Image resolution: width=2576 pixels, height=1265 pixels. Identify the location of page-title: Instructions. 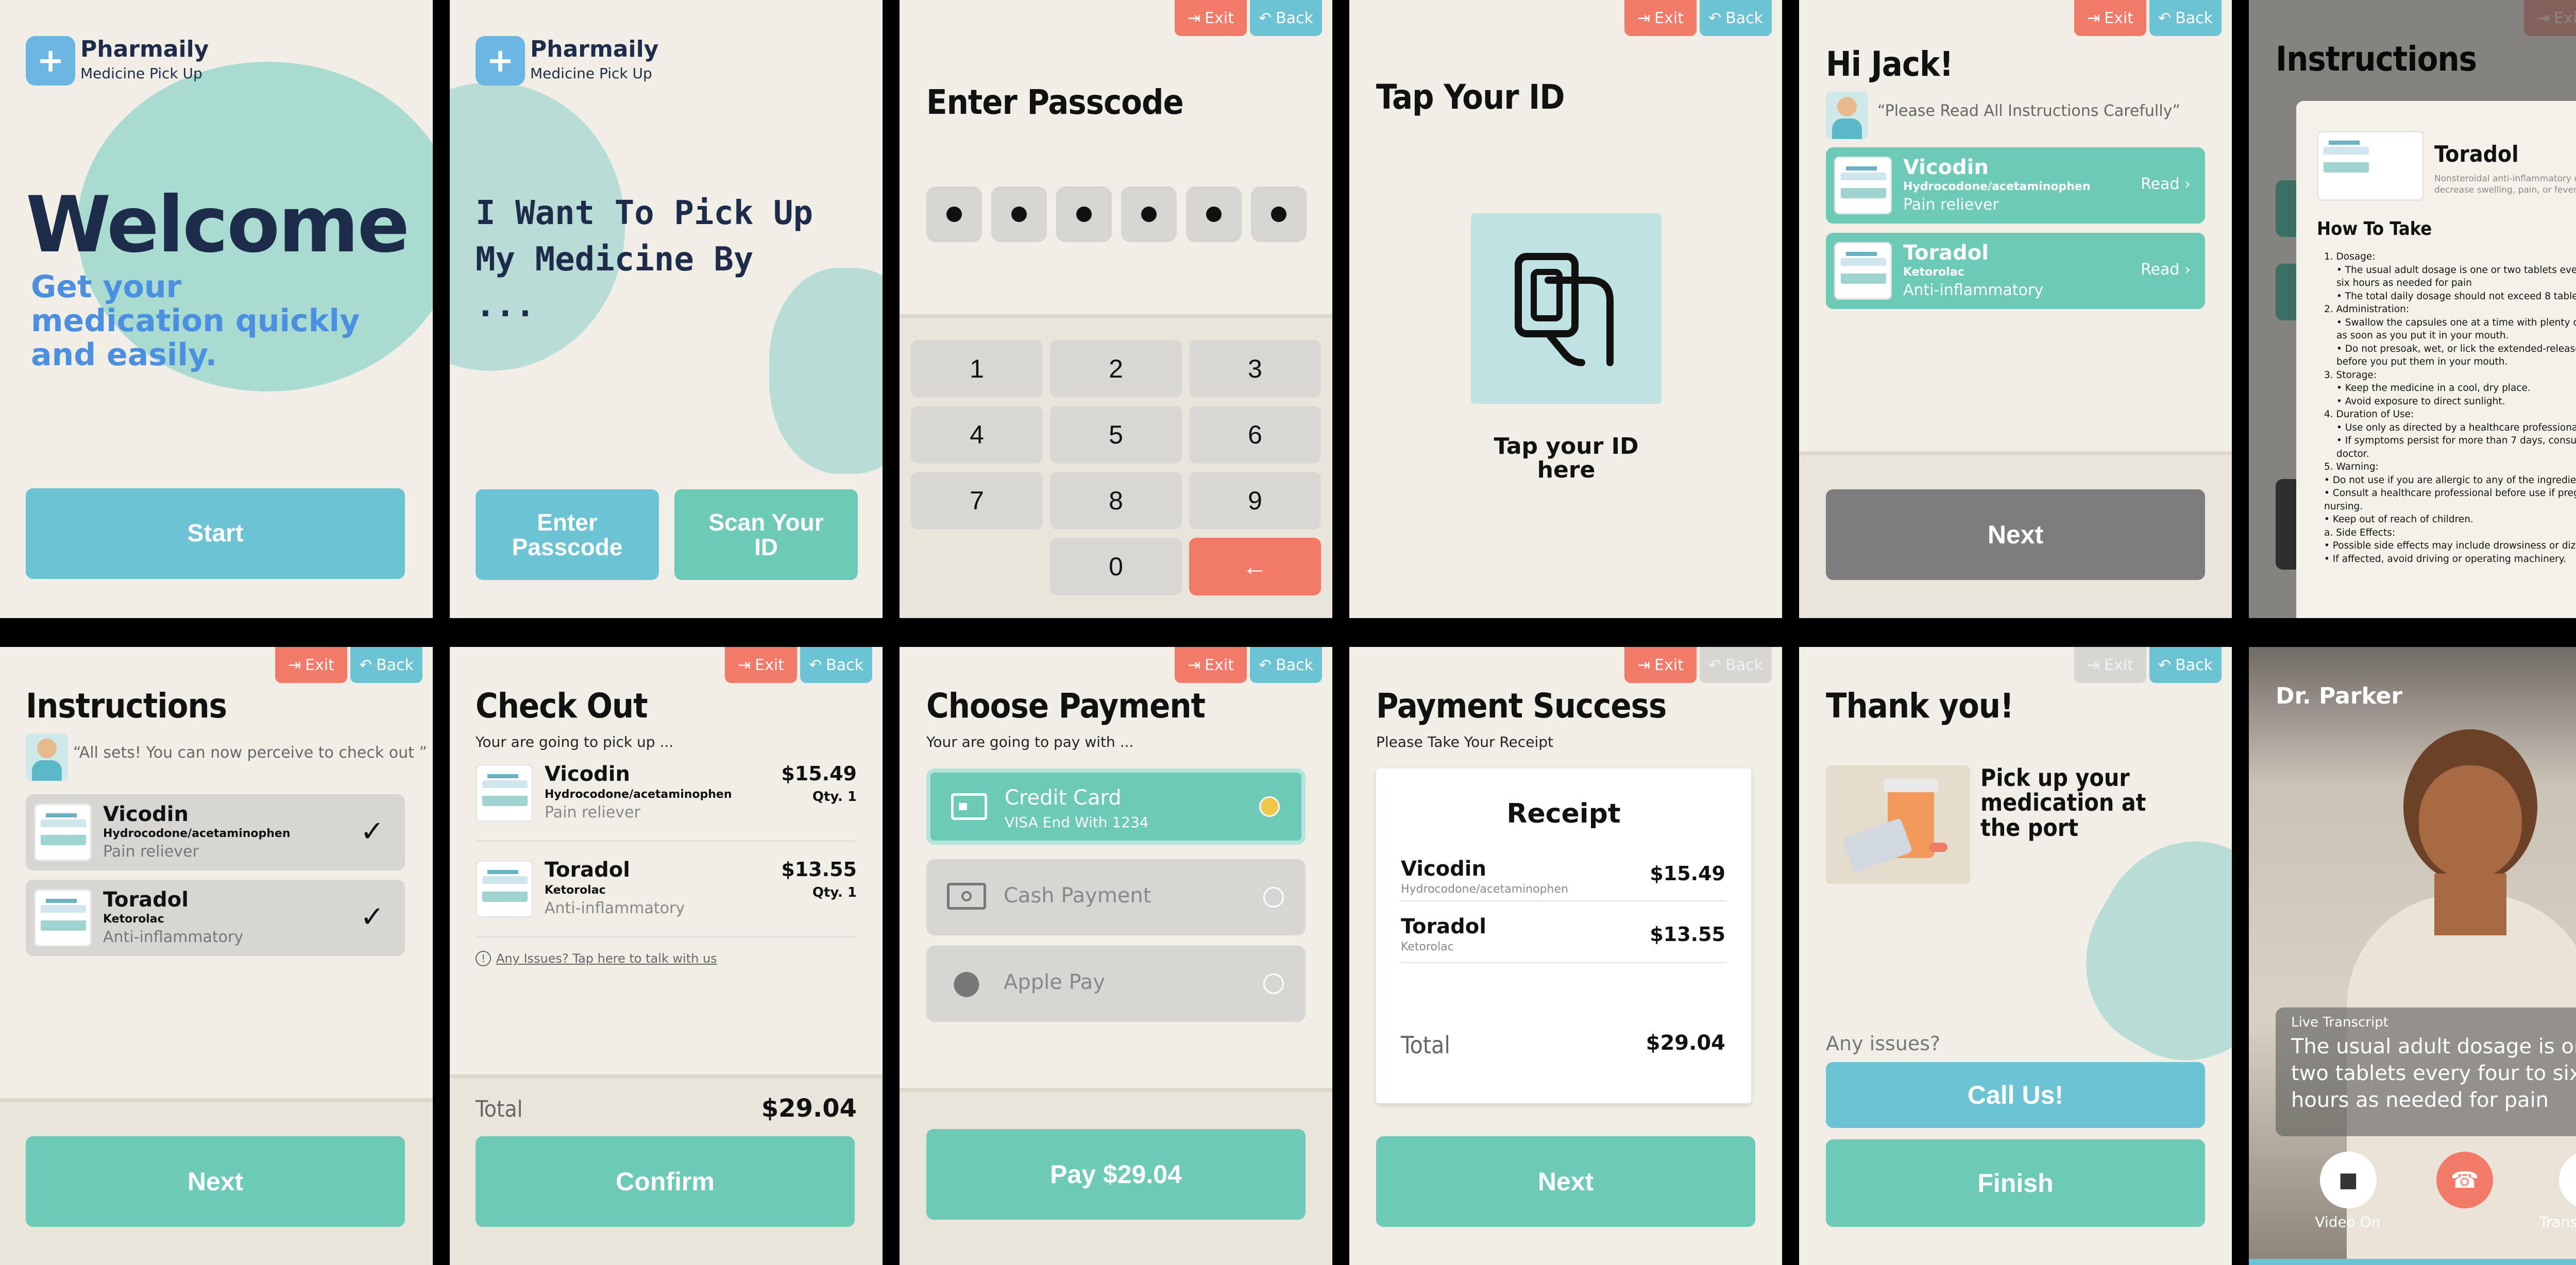
(127, 706).